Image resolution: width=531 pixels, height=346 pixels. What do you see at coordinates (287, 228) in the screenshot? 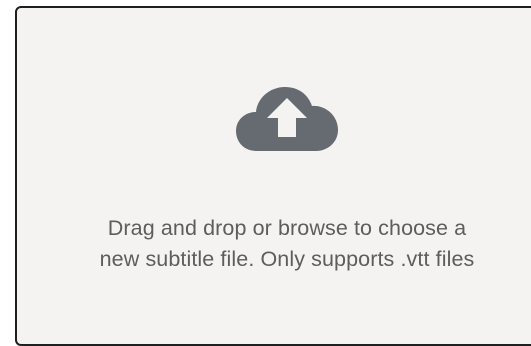
I see `upload-instructions-line1: Drag and drop or browse to choose a` at bounding box center [287, 228].